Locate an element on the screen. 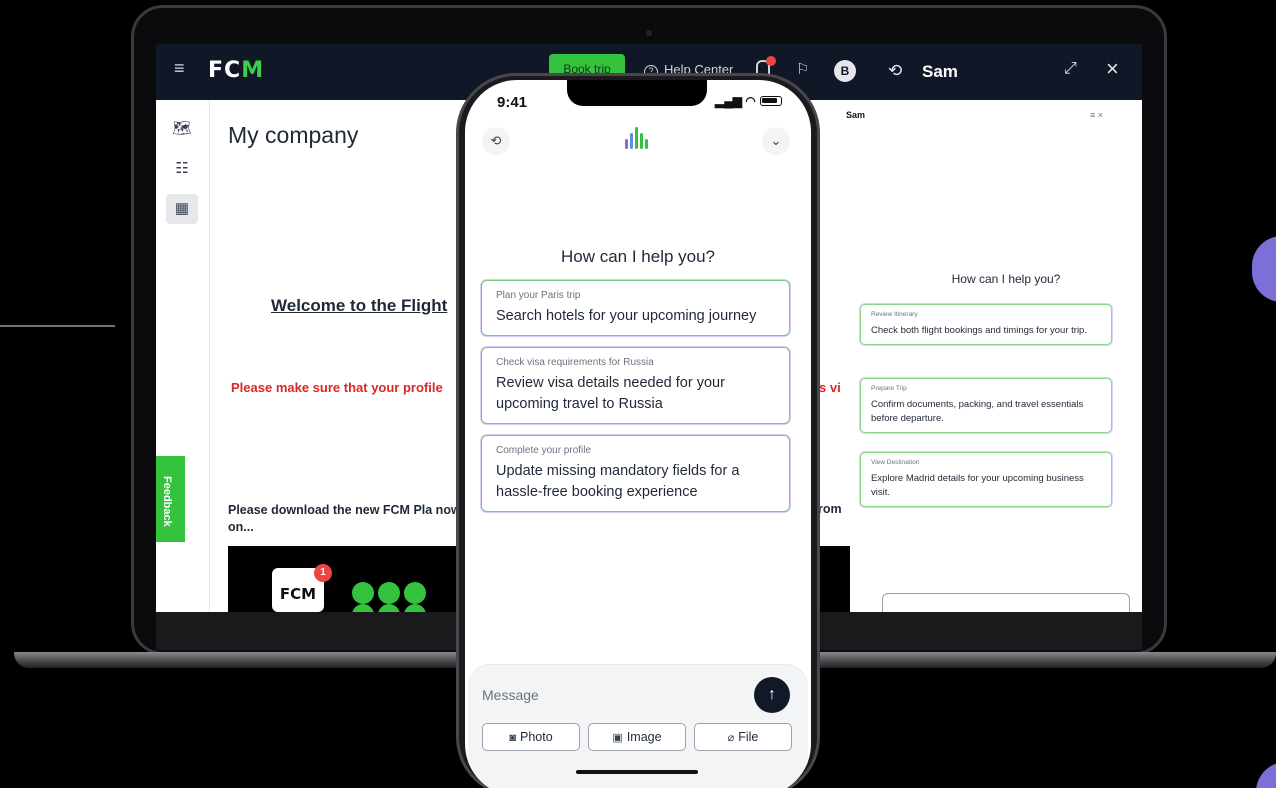 This screenshot has height=788, width=1276. card-kicker: Plan your Paris trip is located at coordinates (538, 295).